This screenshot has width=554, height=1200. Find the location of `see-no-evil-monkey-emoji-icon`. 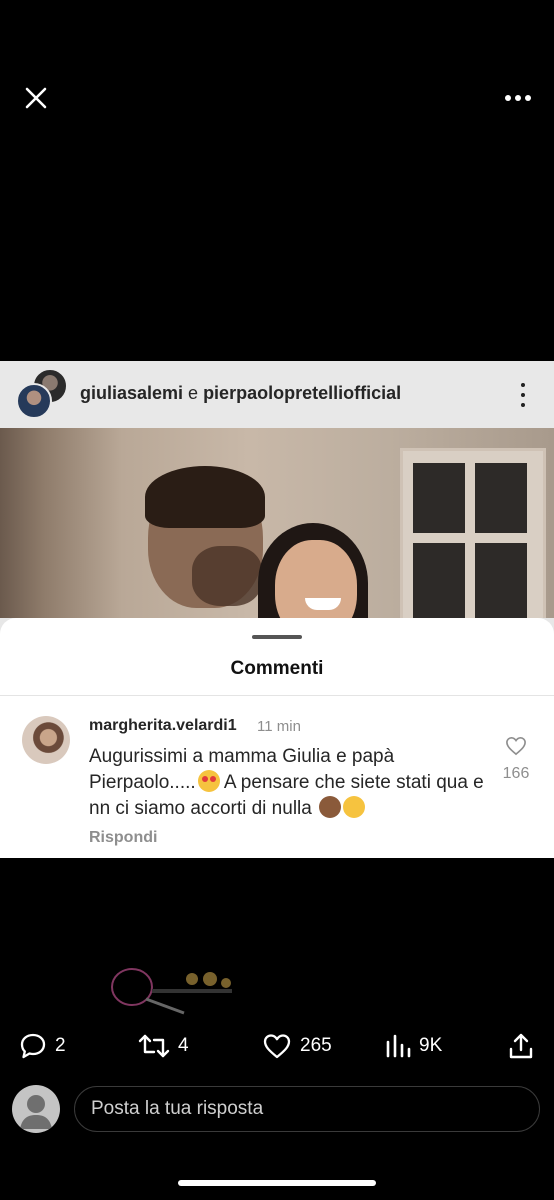

see-no-evil-monkey-emoji-icon is located at coordinates (330, 807).